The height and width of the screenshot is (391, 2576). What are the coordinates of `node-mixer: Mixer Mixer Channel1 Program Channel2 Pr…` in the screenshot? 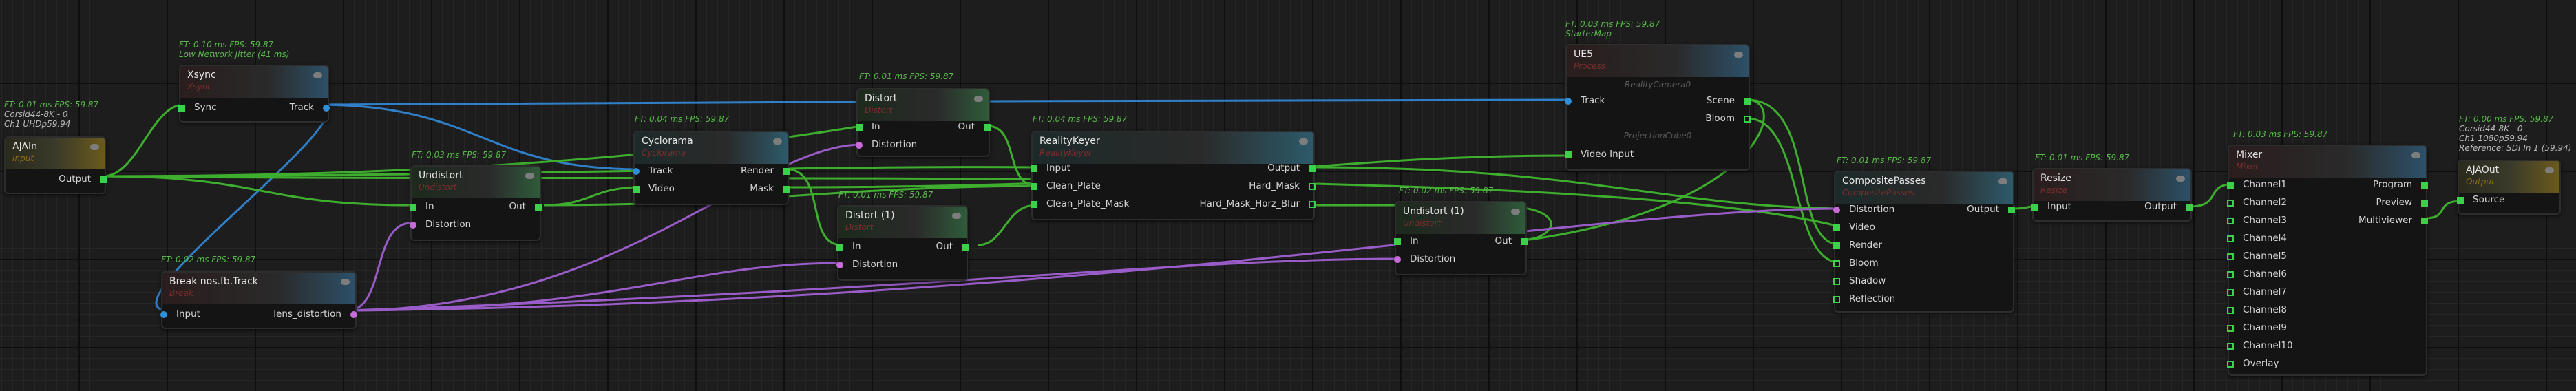 It's located at (2327, 260).